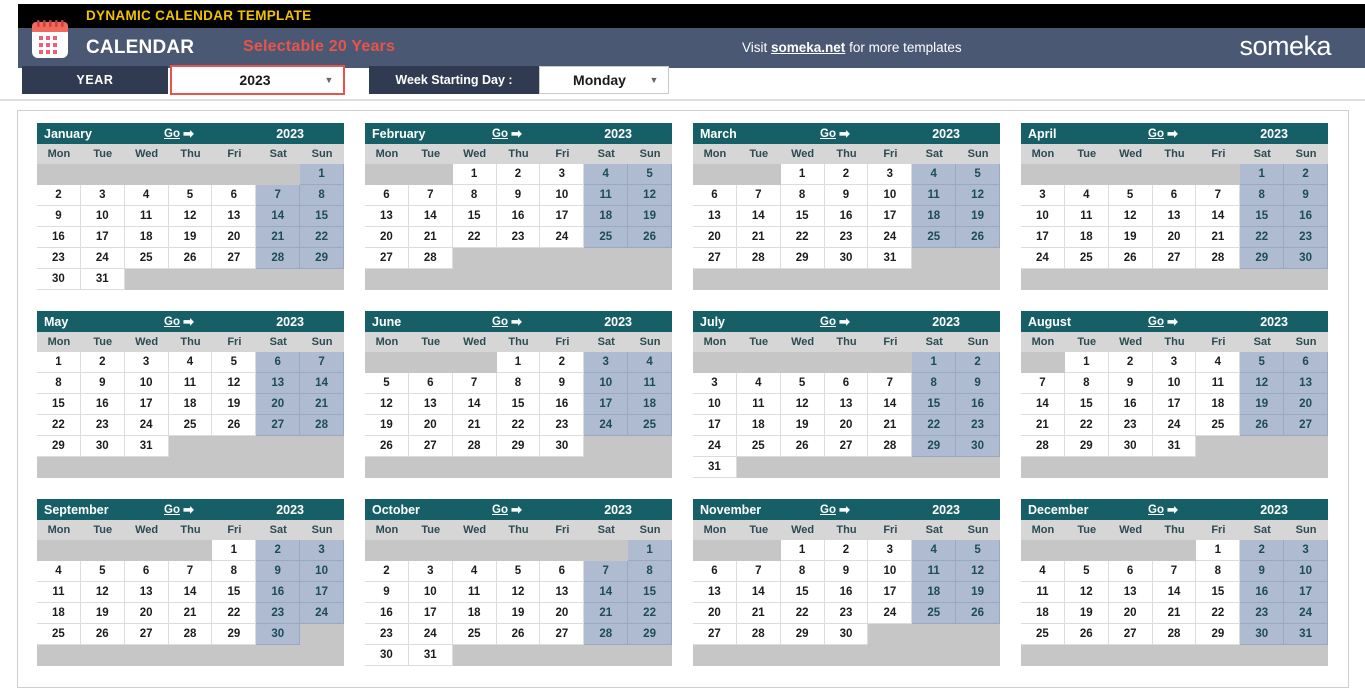  What do you see at coordinates (507, 133) in the screenshot?
I see `go-link: Go ➡` at bounding box center [507, 133].